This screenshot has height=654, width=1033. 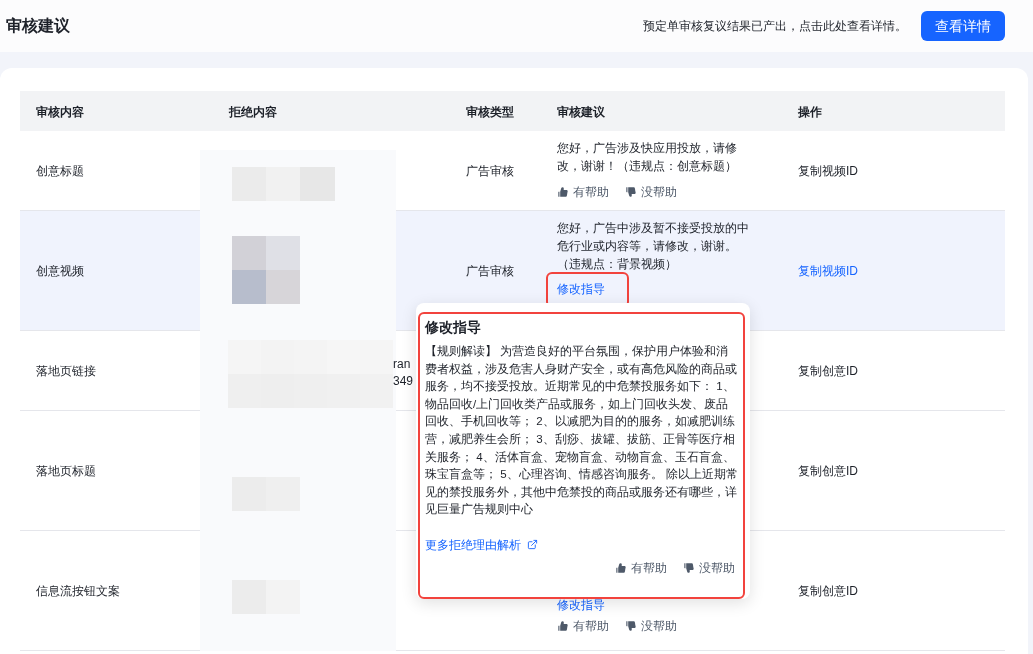 I want to click on notice-text: 预定单审核复议结果已产出，点击此处查看详情。, so click(x=775, y=26).